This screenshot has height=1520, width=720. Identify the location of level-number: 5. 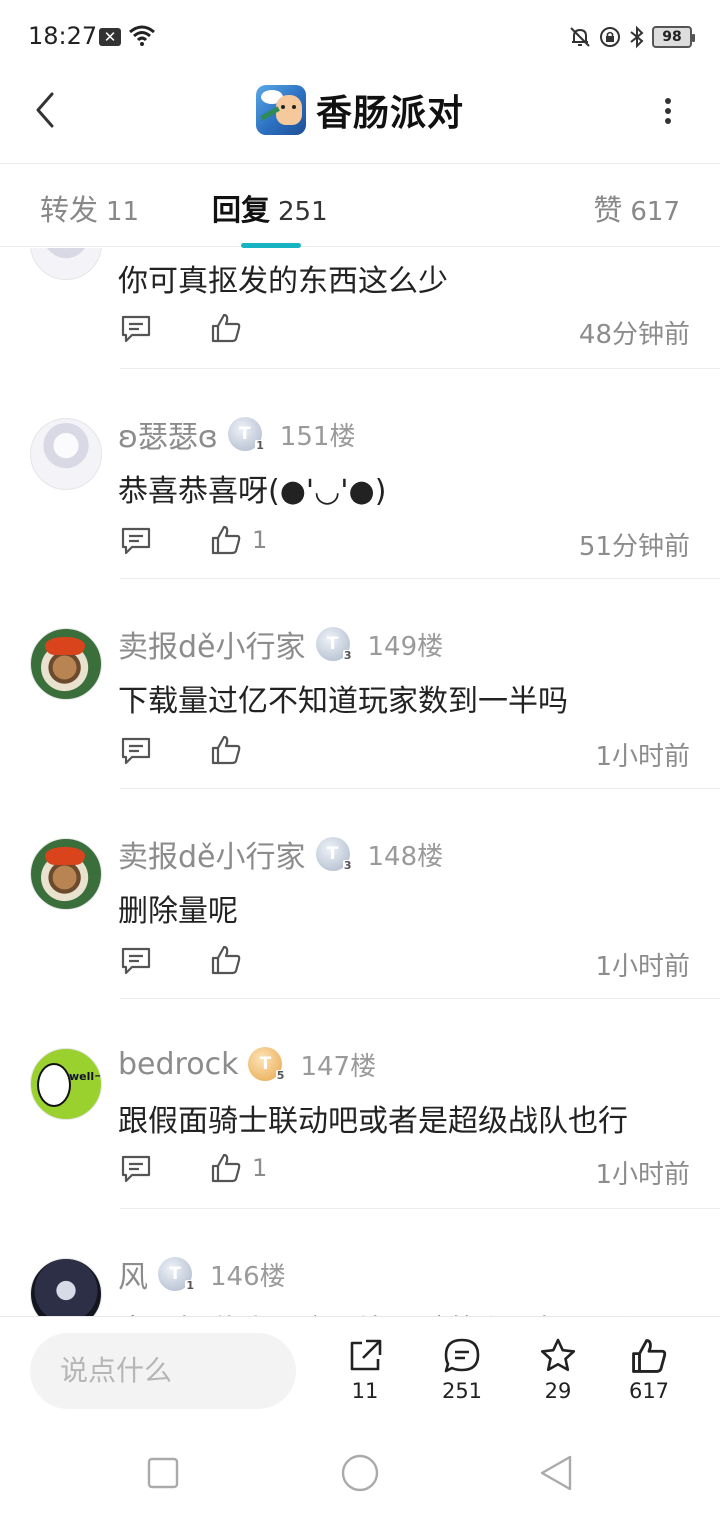
(280, 1075).